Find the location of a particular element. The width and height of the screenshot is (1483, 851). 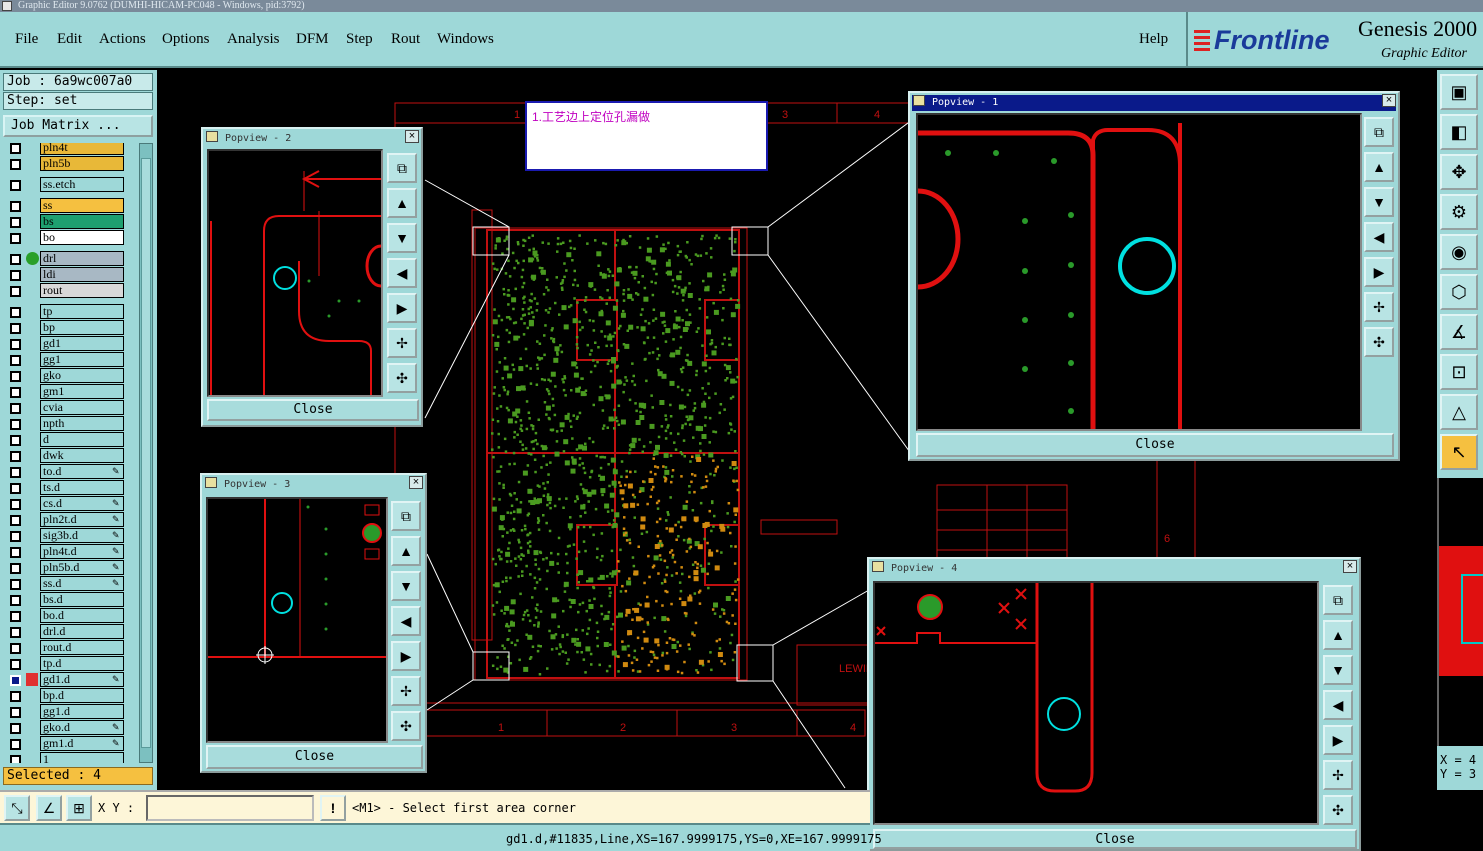

popview-4-title: Popview - 4 is located at coordinates (1114, 569).